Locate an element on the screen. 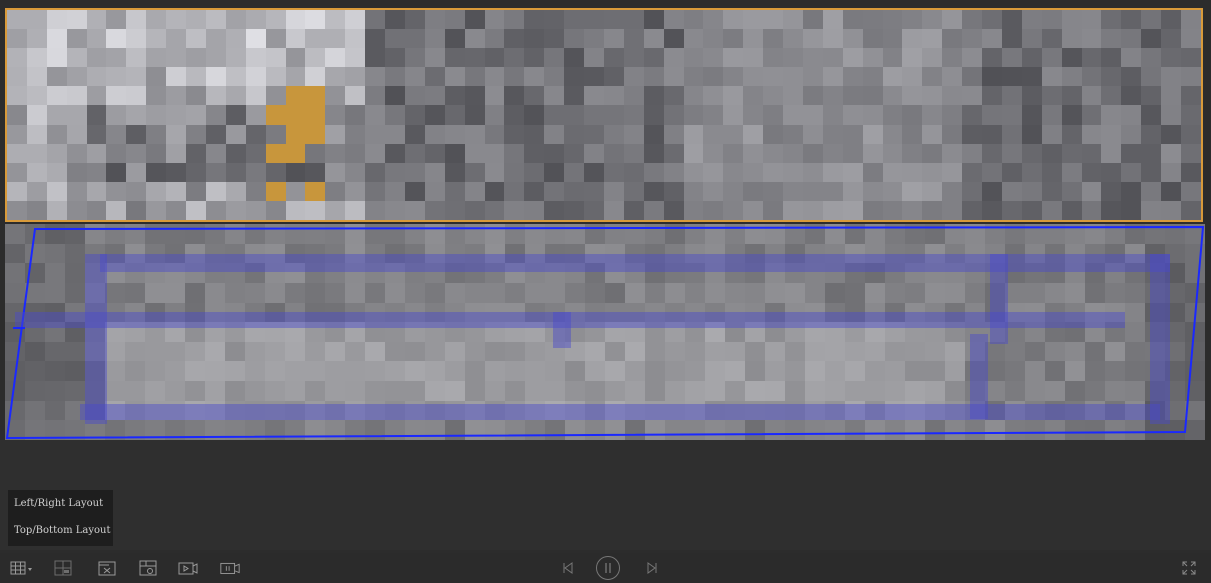  pause-button is located at coordinates (608, 568).